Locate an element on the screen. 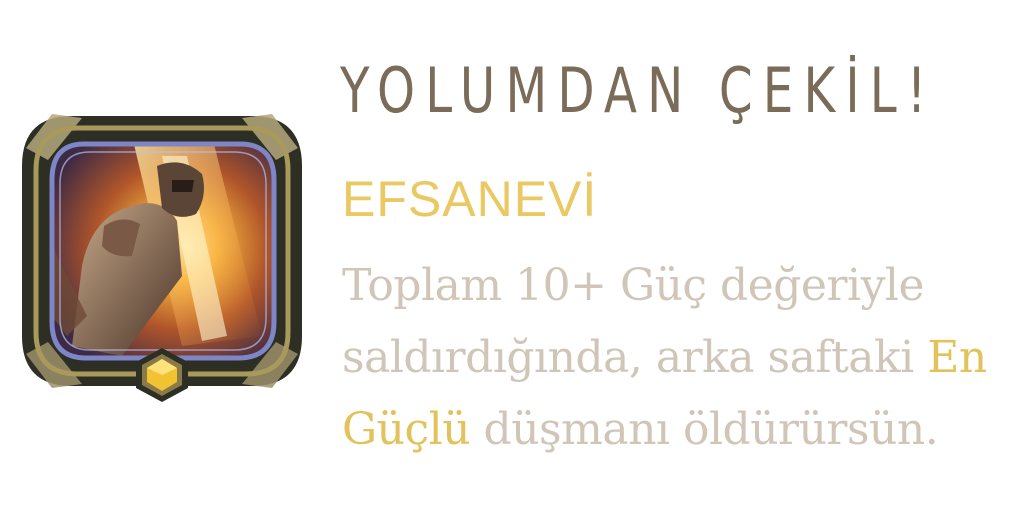 The width and height of the screenshot is (1024, 512). card-title: YOLUMDAN ÇEKİL! is located at coordinates (638, 90).